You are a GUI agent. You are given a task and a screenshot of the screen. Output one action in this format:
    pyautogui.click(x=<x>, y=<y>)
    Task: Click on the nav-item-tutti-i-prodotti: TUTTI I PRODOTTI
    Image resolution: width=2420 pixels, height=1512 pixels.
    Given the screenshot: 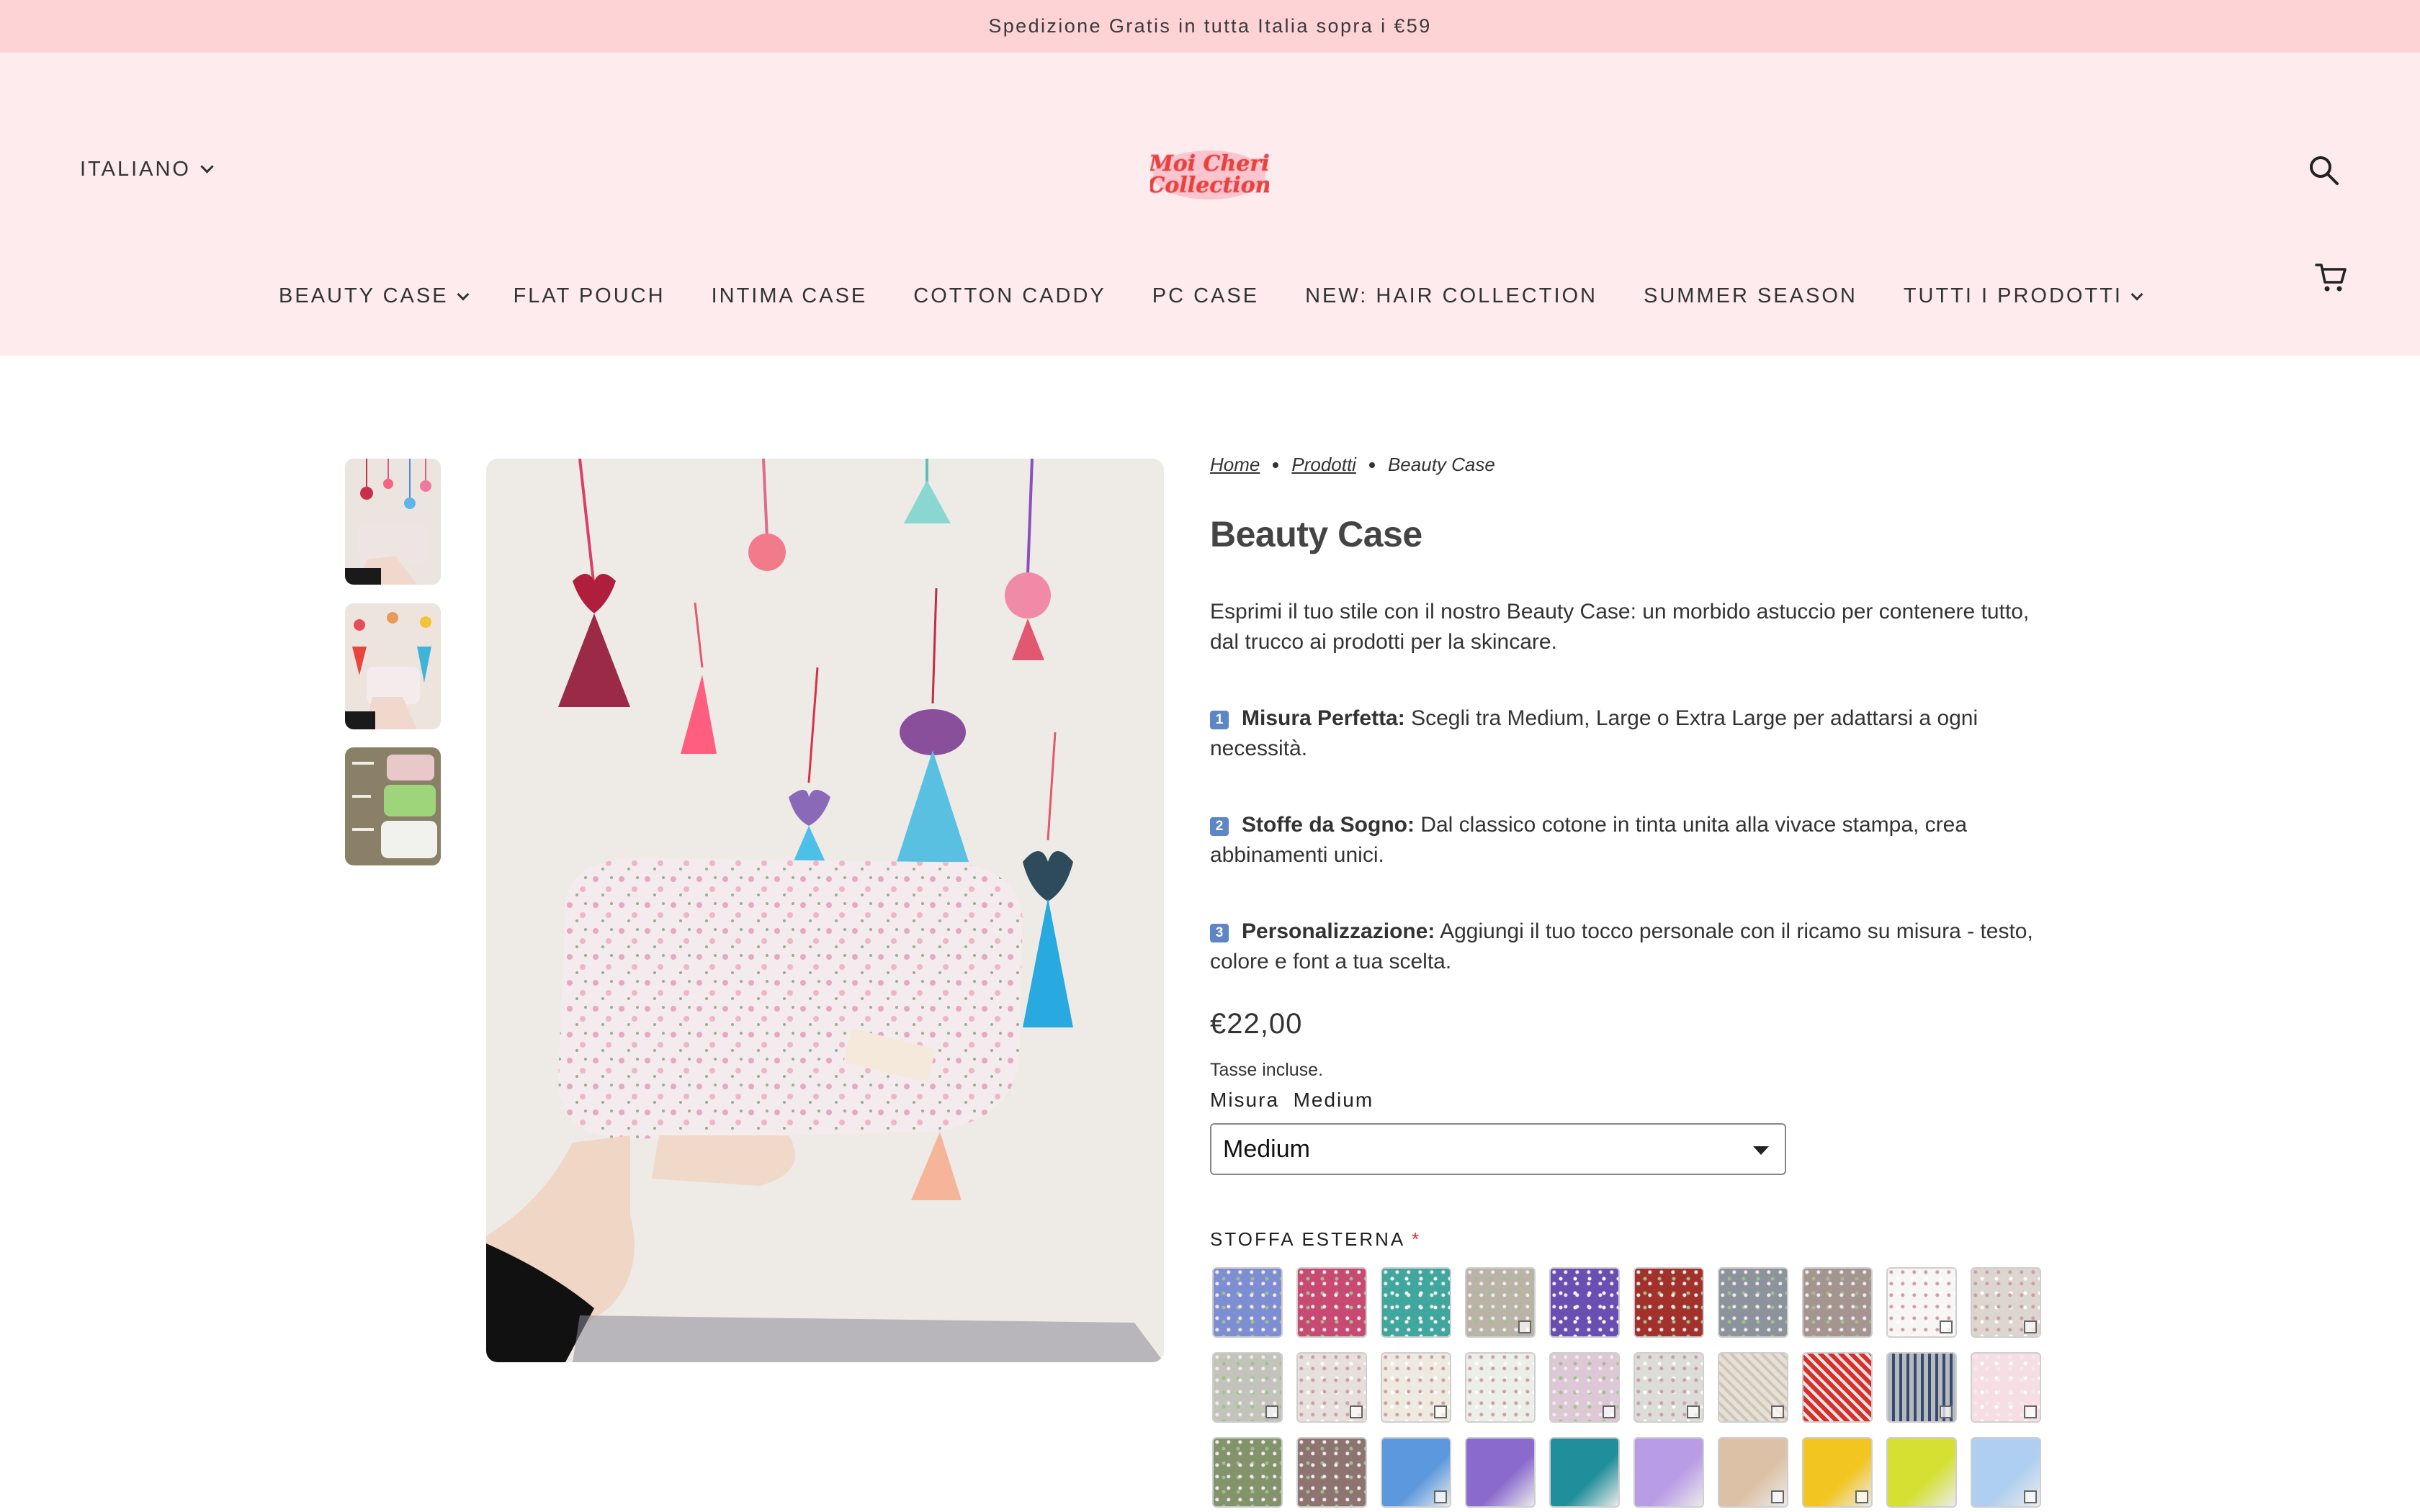 What is the action you would take?
    pyautogui.click(x=2022, y=296)
    